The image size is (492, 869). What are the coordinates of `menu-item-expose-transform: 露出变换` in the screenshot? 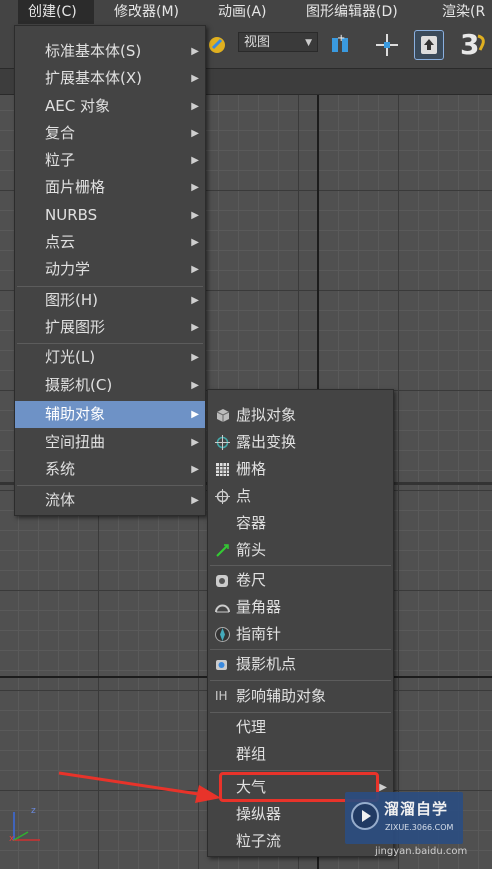 It's located at (300, 442).